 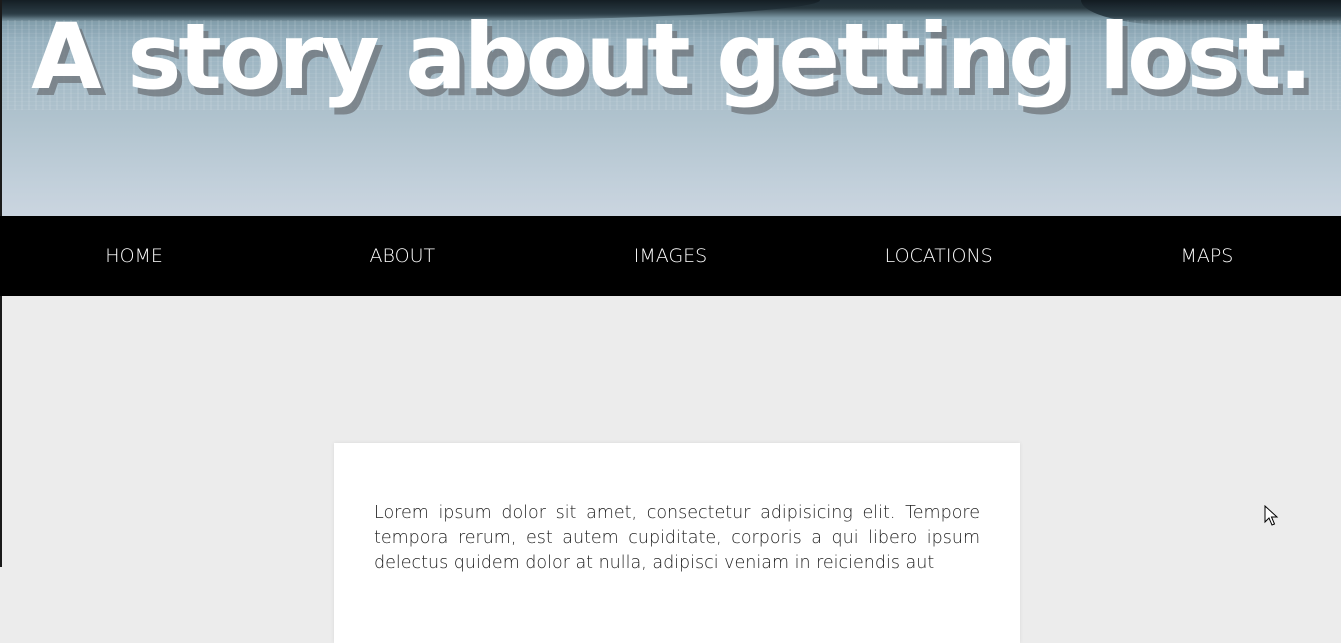 What do you see at coordinates (402, 256) in the screenshot?
I see `nav-item-about: ABOUT` at bounding box center [402, 256].